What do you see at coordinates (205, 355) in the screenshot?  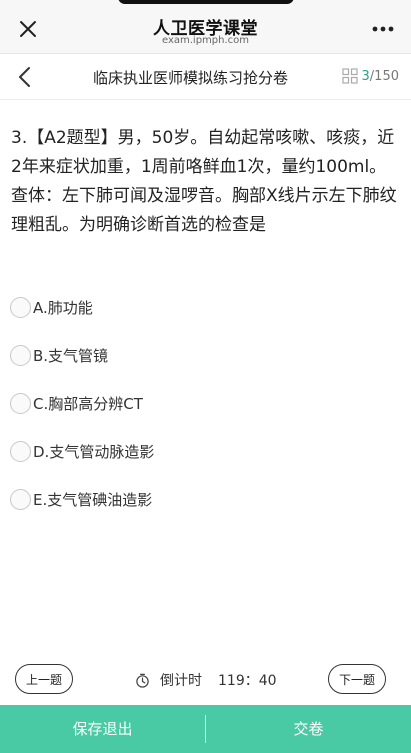 I see `option-b: B.支气管镜` at bounding box center [205, 355].